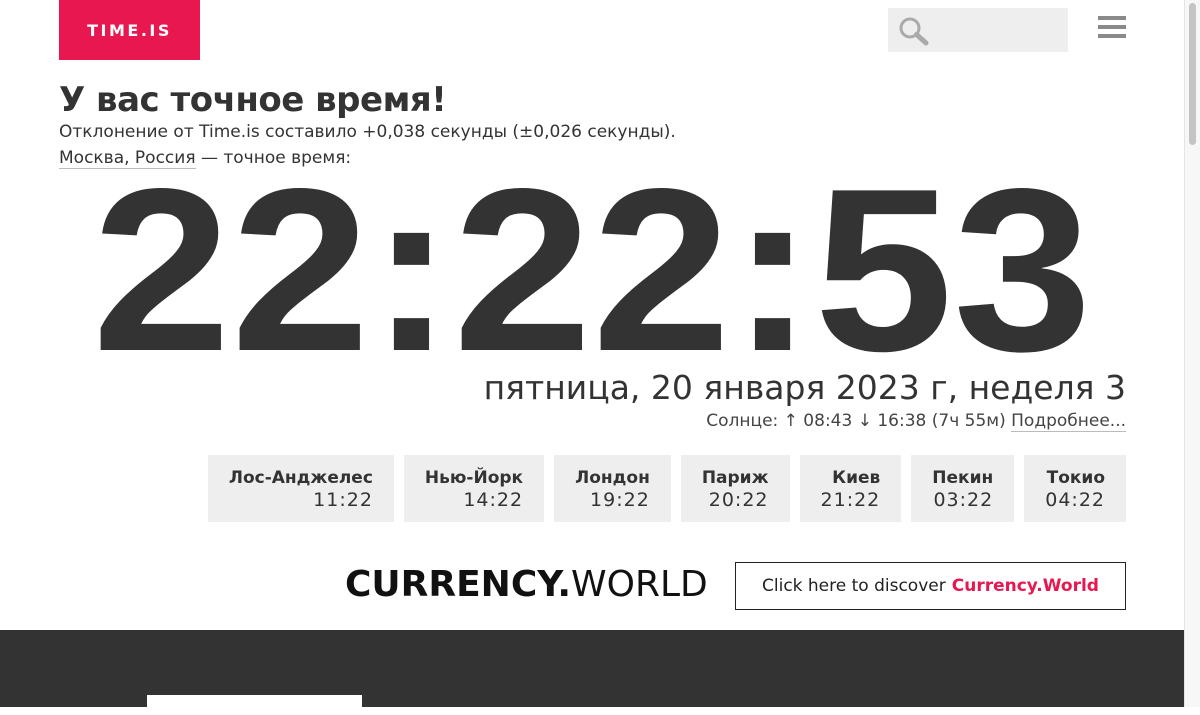 This screenshot has width=1200, height=715. Describe the element at coordinates (639, 584) in the screenshot. I see `logo-light-part: WORLD` at that location.